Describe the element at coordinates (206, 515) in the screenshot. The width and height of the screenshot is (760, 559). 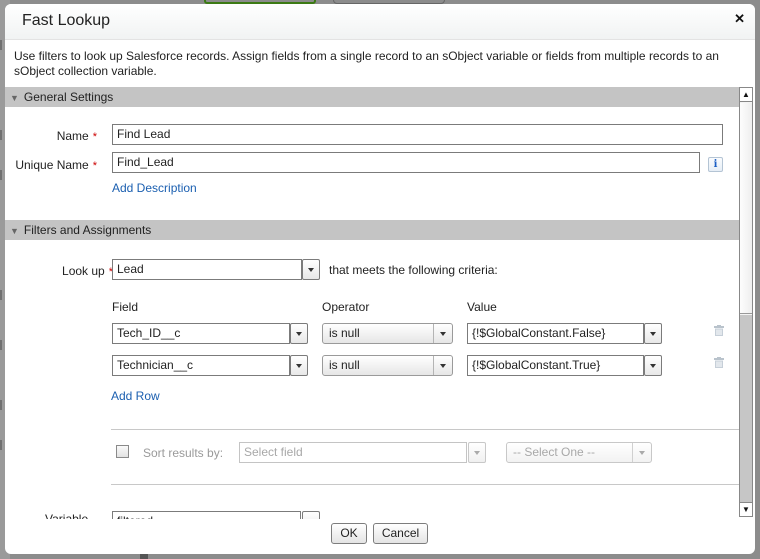
I see `variable-input: filtered` at that location.